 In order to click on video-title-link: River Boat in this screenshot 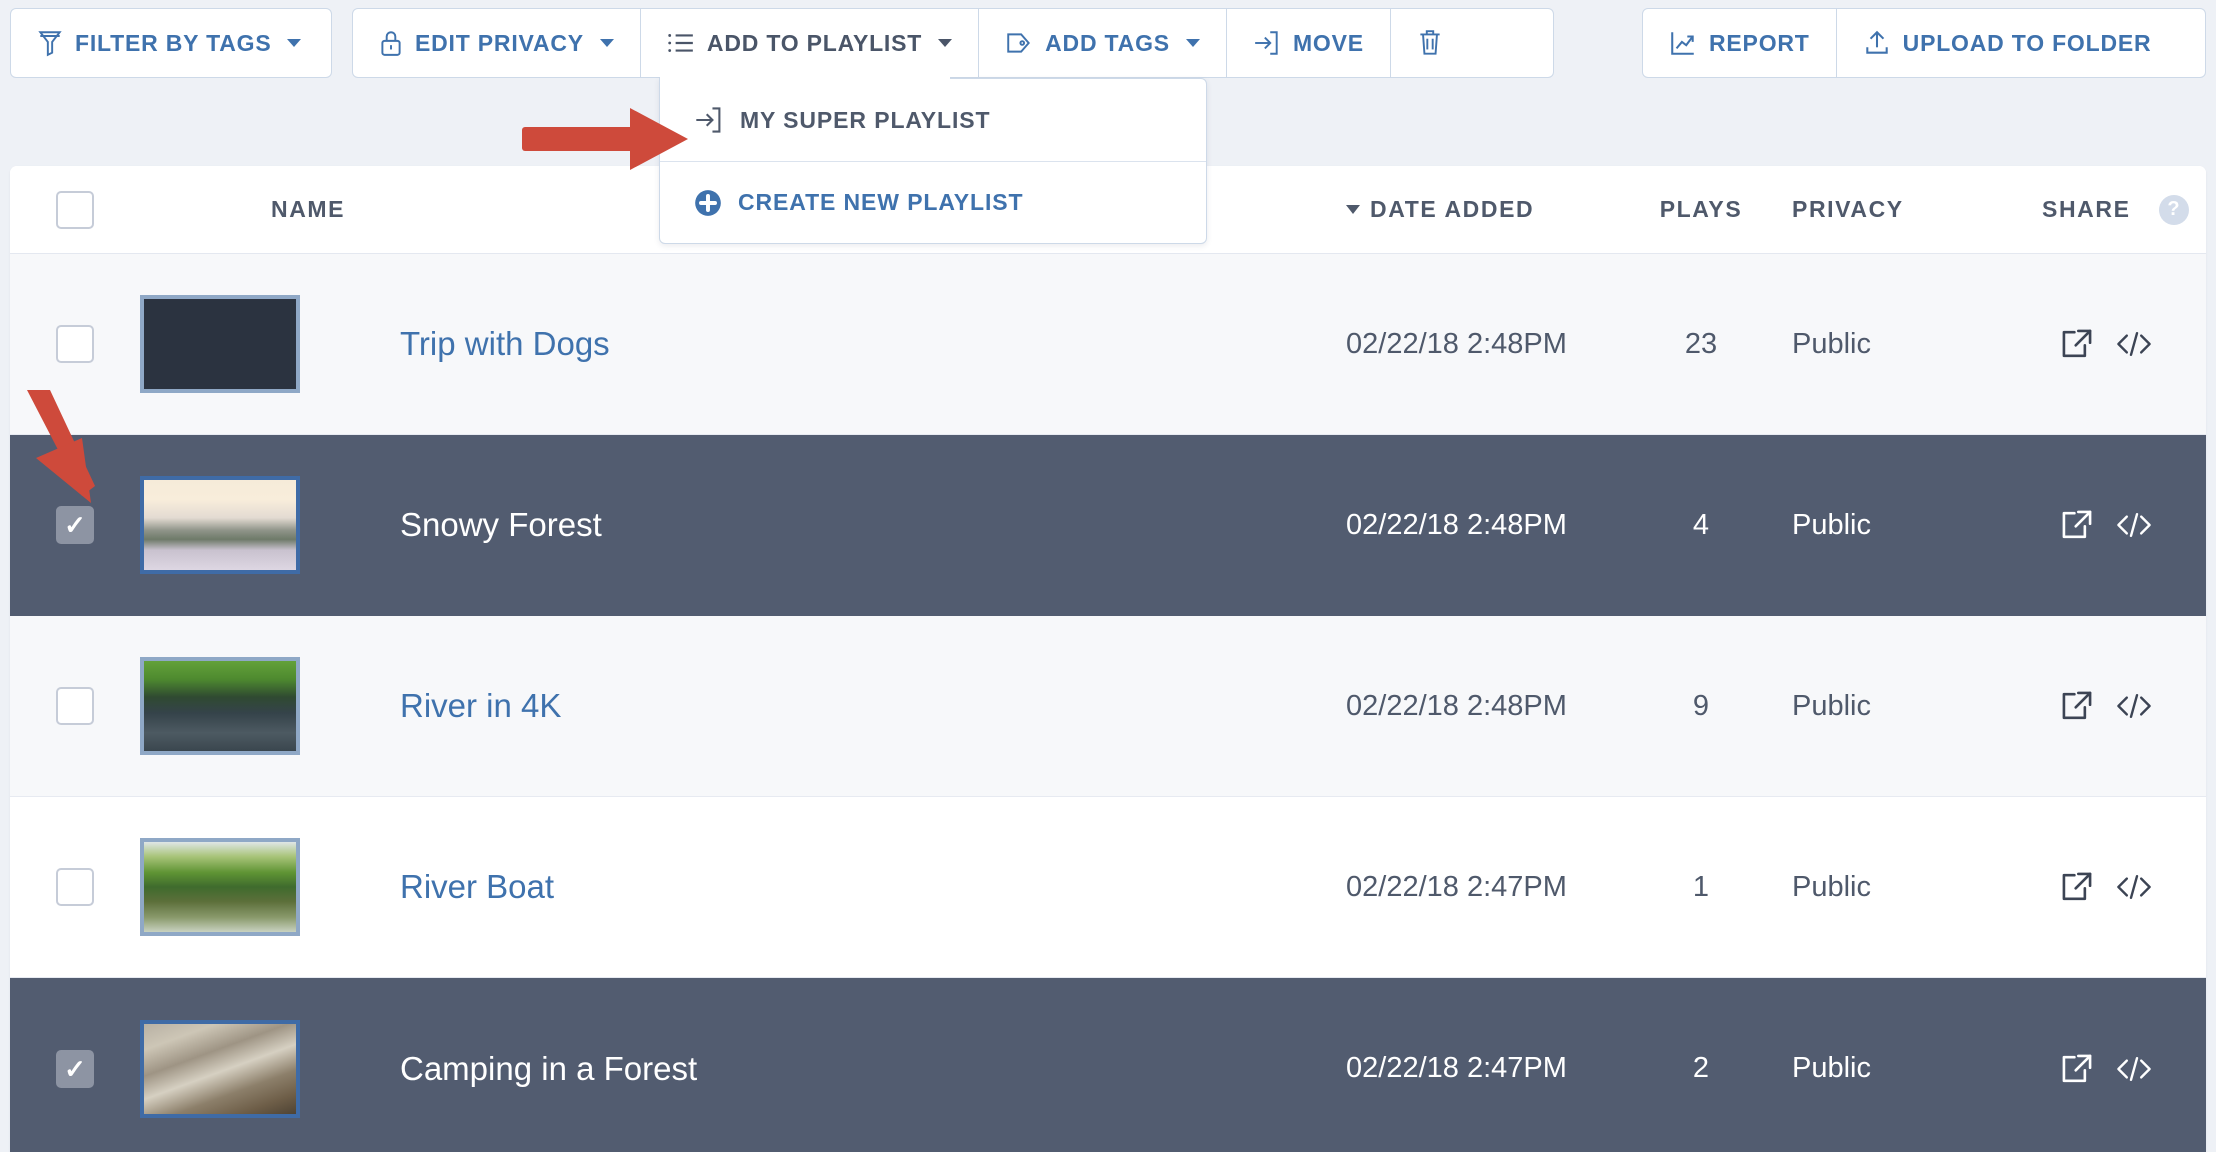, I will do `click(477, 887)`.